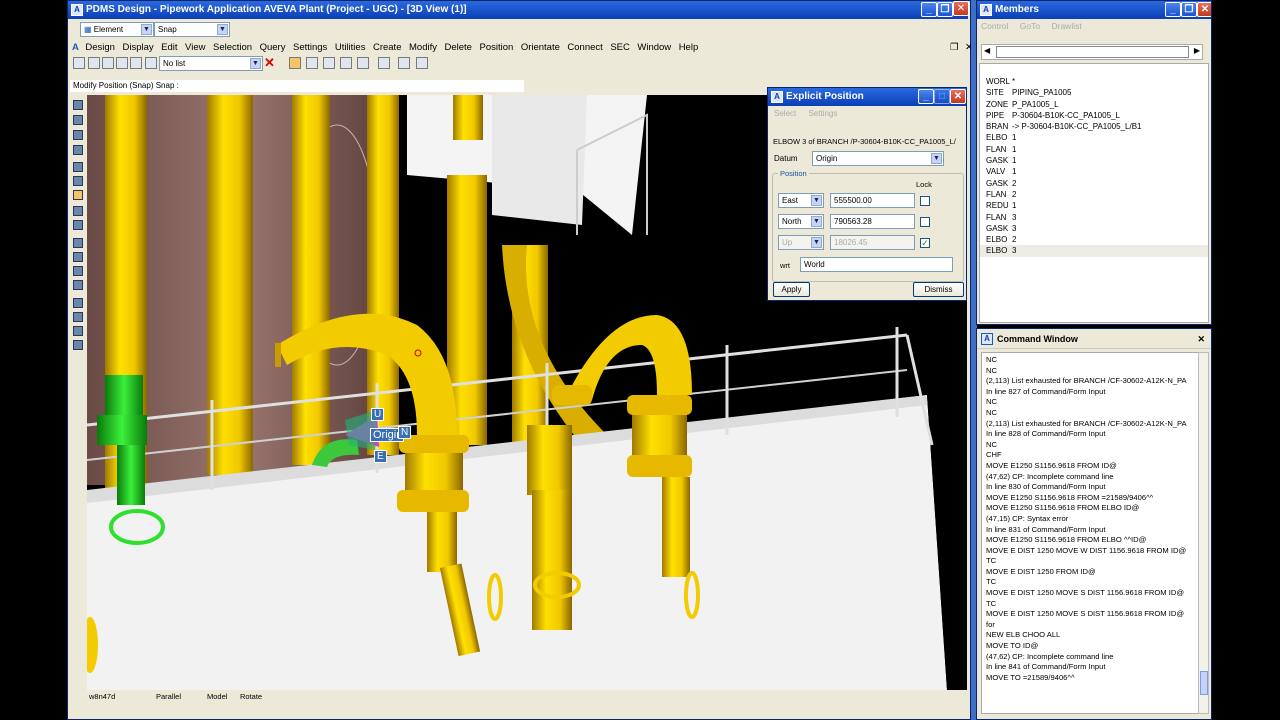 This screenshot has height=720, width=1280. I want to click on save-icon, so click(94, 63).